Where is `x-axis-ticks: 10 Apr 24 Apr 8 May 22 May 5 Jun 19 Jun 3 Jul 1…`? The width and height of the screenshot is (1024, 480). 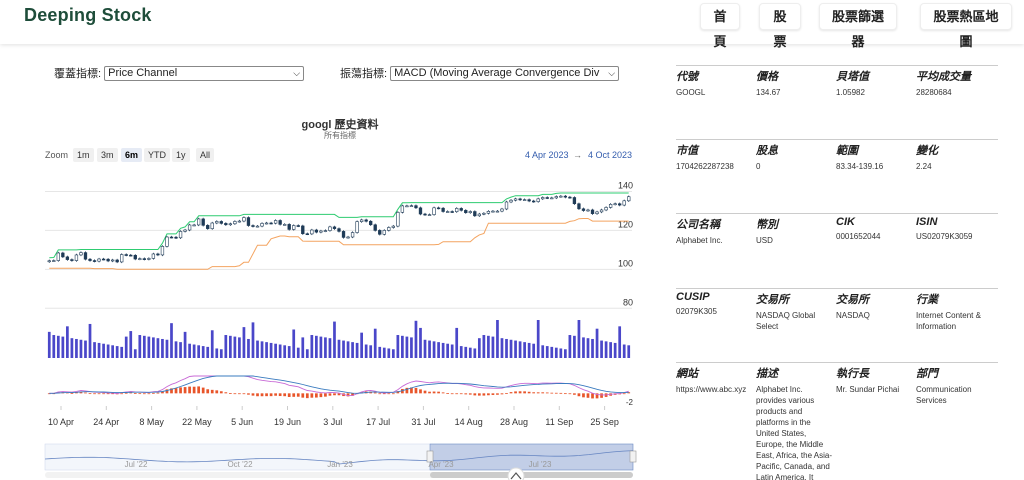 x-axis-ticks: 10 Apr 24 Apr 8 May 22 May 5 Jun 19 Jun 3 Jul 1… is located at coordinates (333, 416).